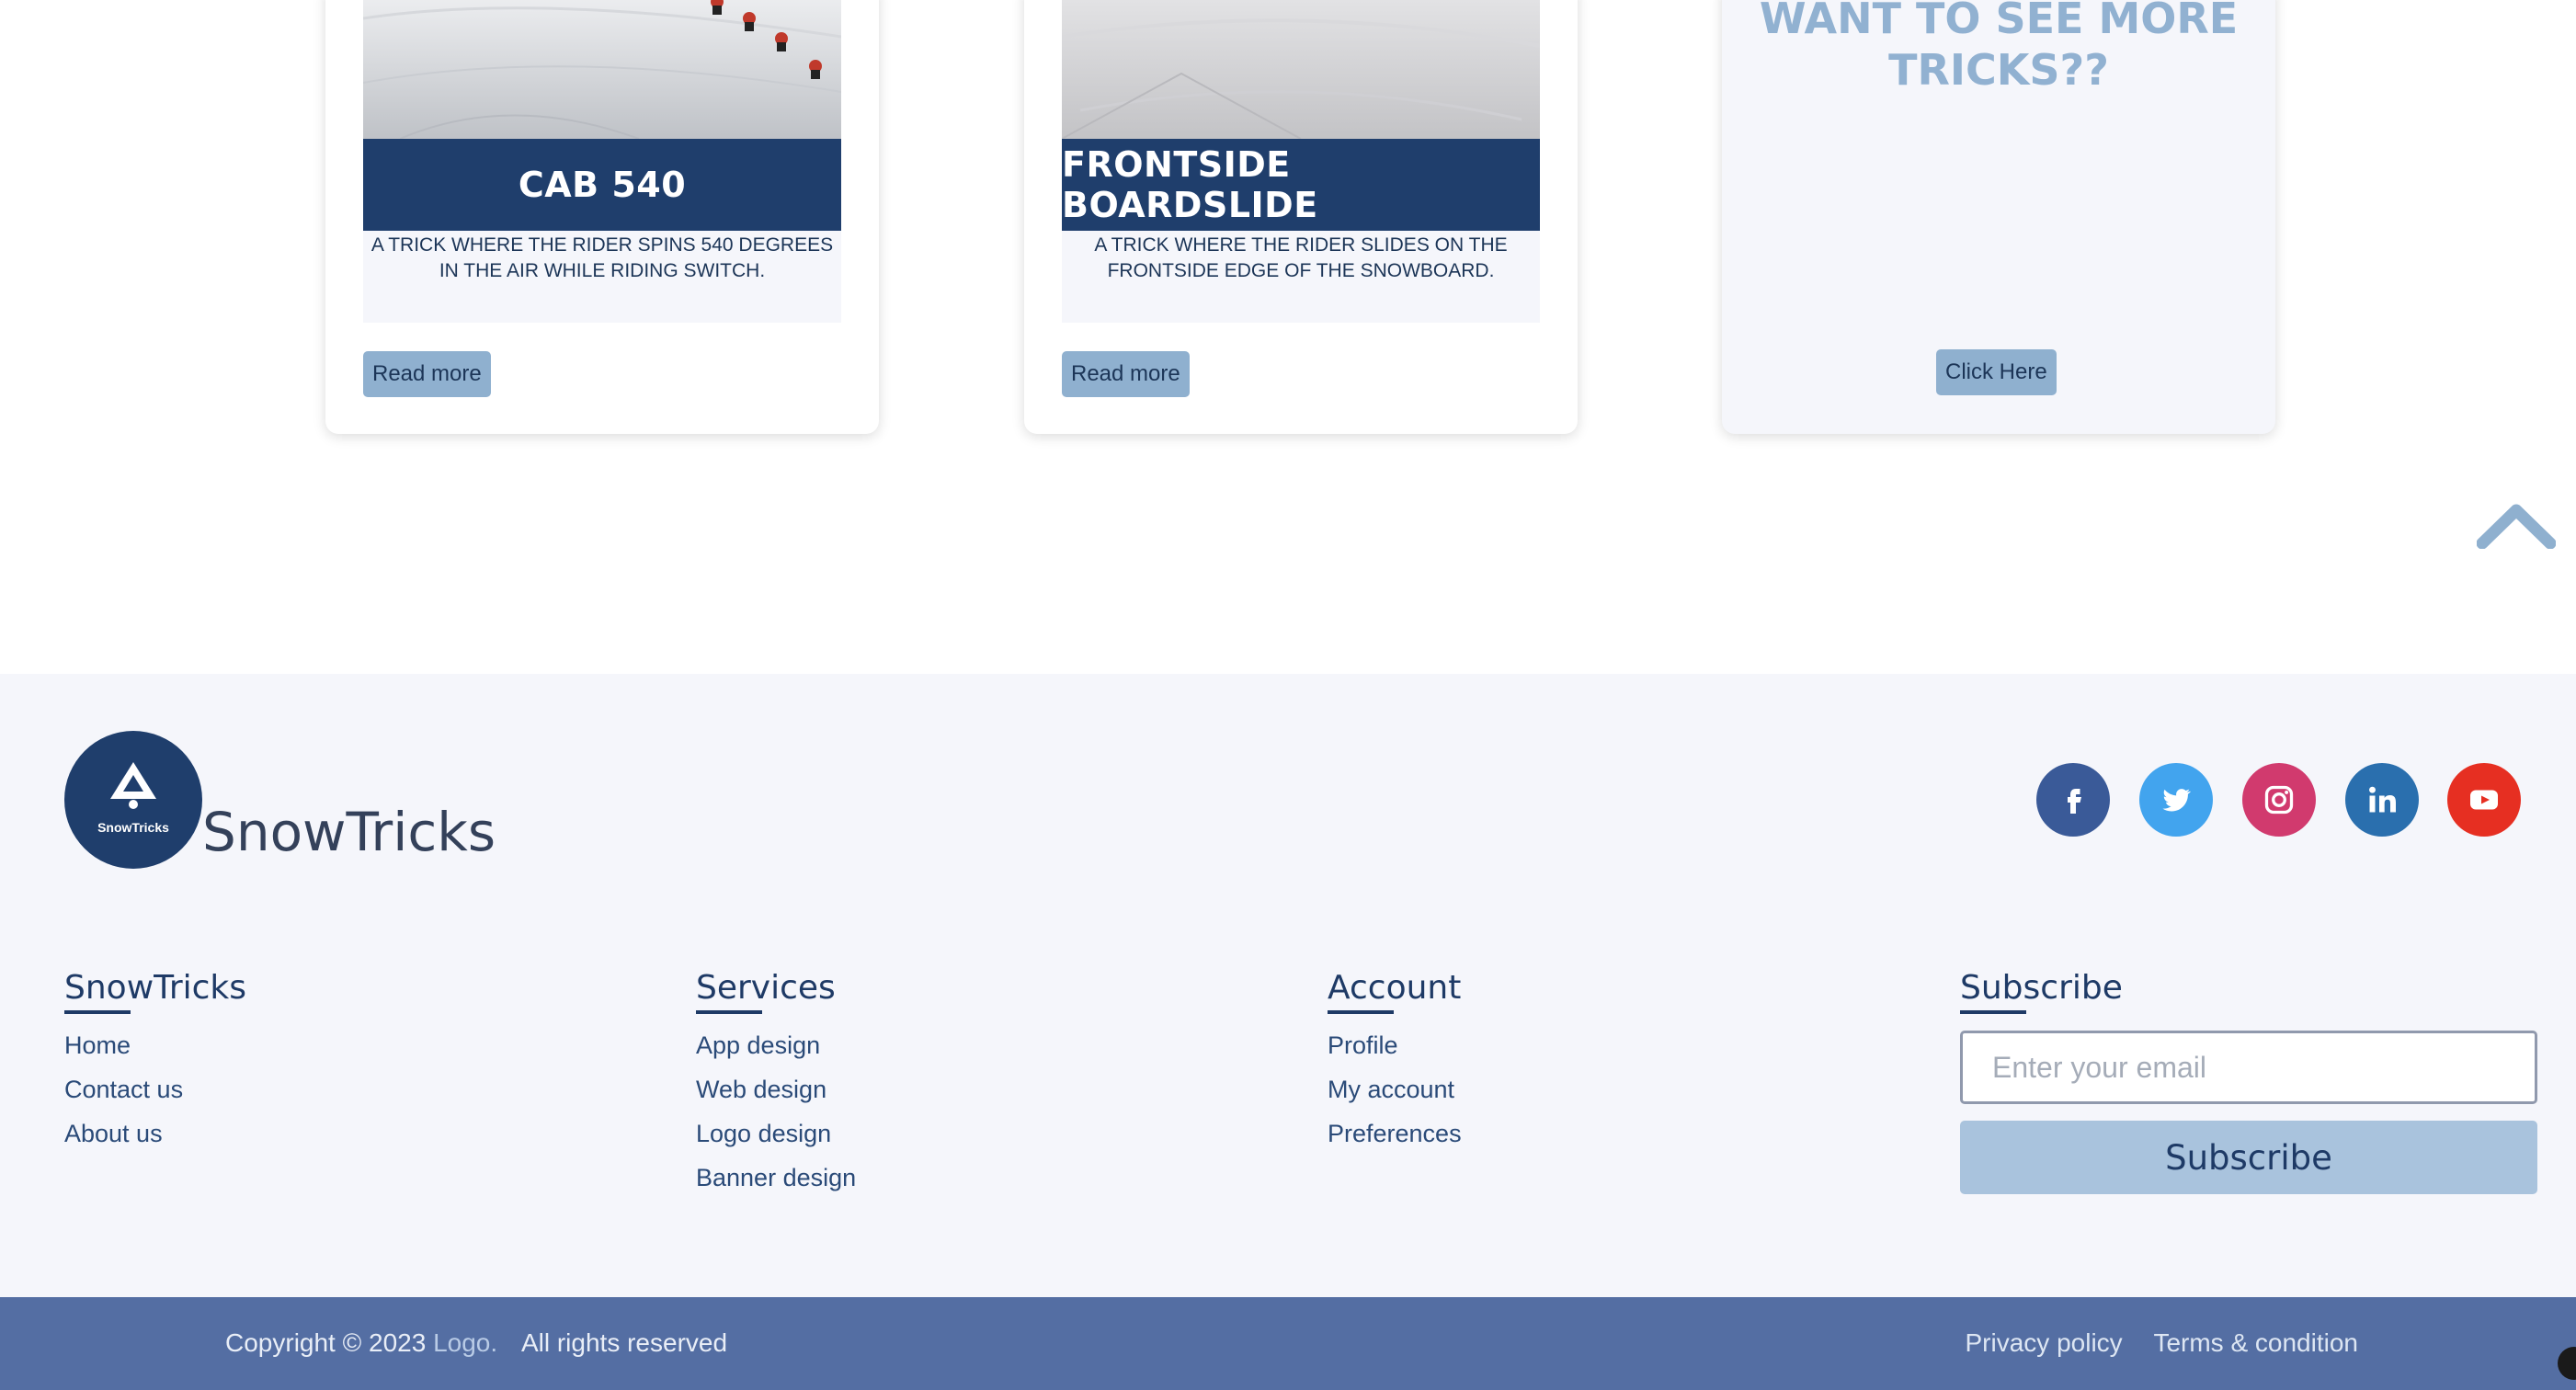  Describe the element at coordinates (766, 988) in the screenshot. I see `column-heading: Services` at that location.